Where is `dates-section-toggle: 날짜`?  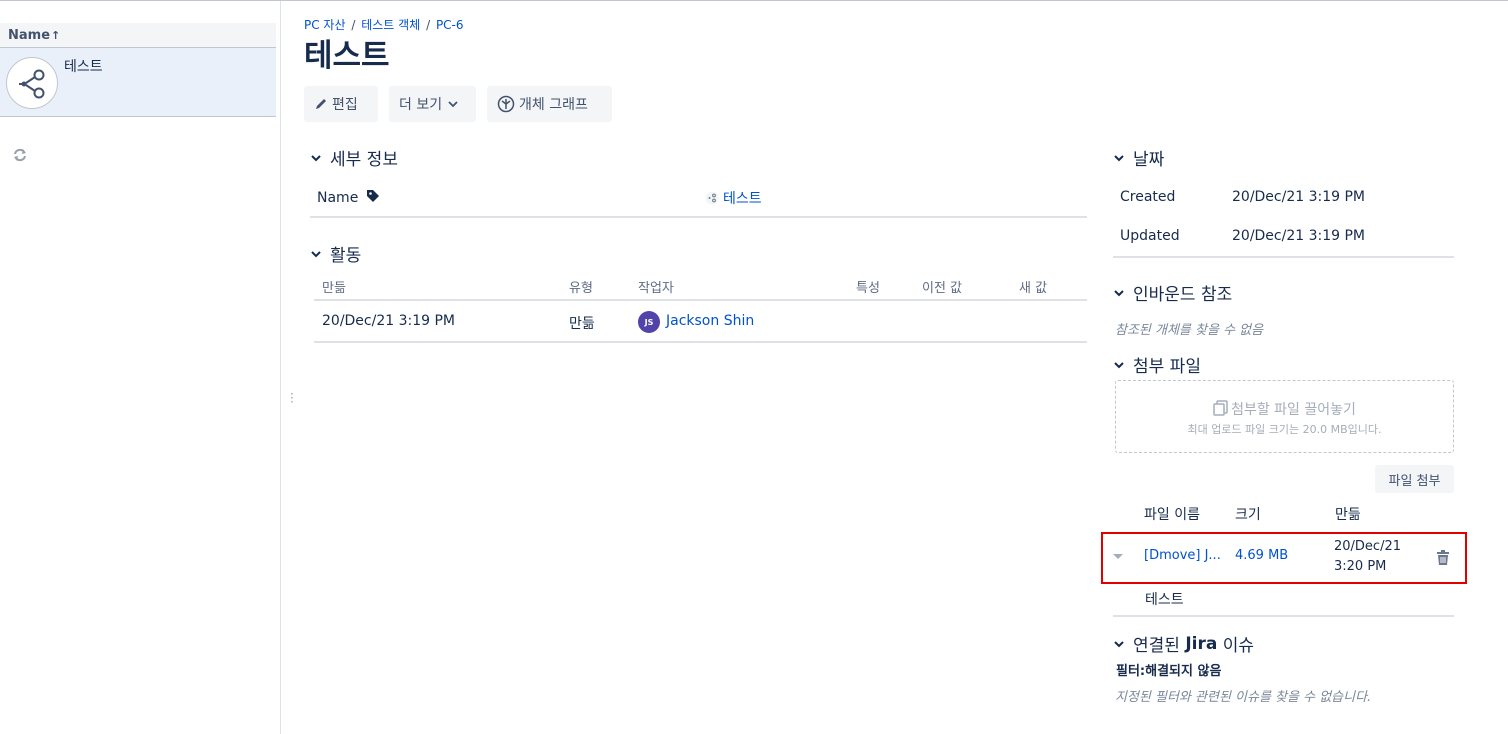 dates-section-toggle: 날짜 is located at coordinates (1138, 157).